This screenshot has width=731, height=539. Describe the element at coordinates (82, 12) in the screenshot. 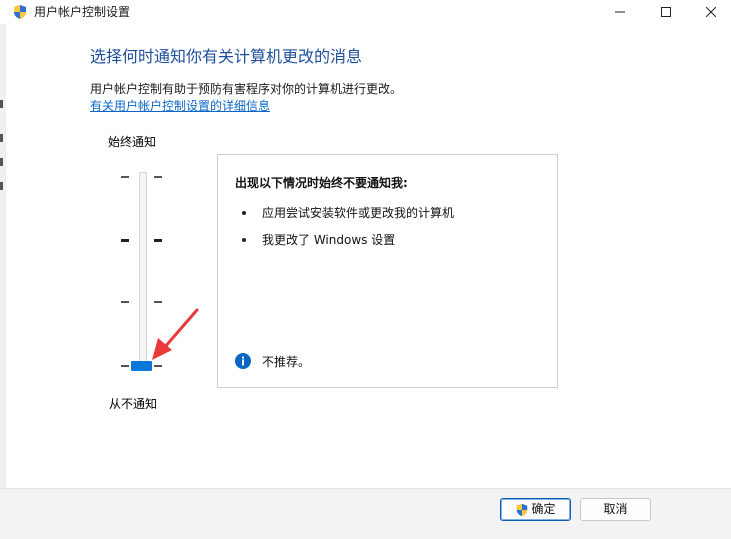

I see `window-title: 用户帐户控制设置` at that location.